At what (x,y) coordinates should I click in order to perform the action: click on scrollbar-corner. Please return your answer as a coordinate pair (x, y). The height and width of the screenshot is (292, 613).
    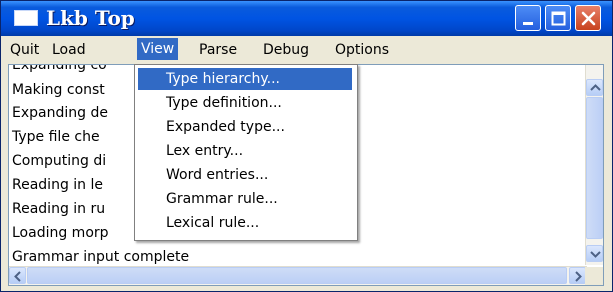
    Looking at the image, I should click on (594, 276).